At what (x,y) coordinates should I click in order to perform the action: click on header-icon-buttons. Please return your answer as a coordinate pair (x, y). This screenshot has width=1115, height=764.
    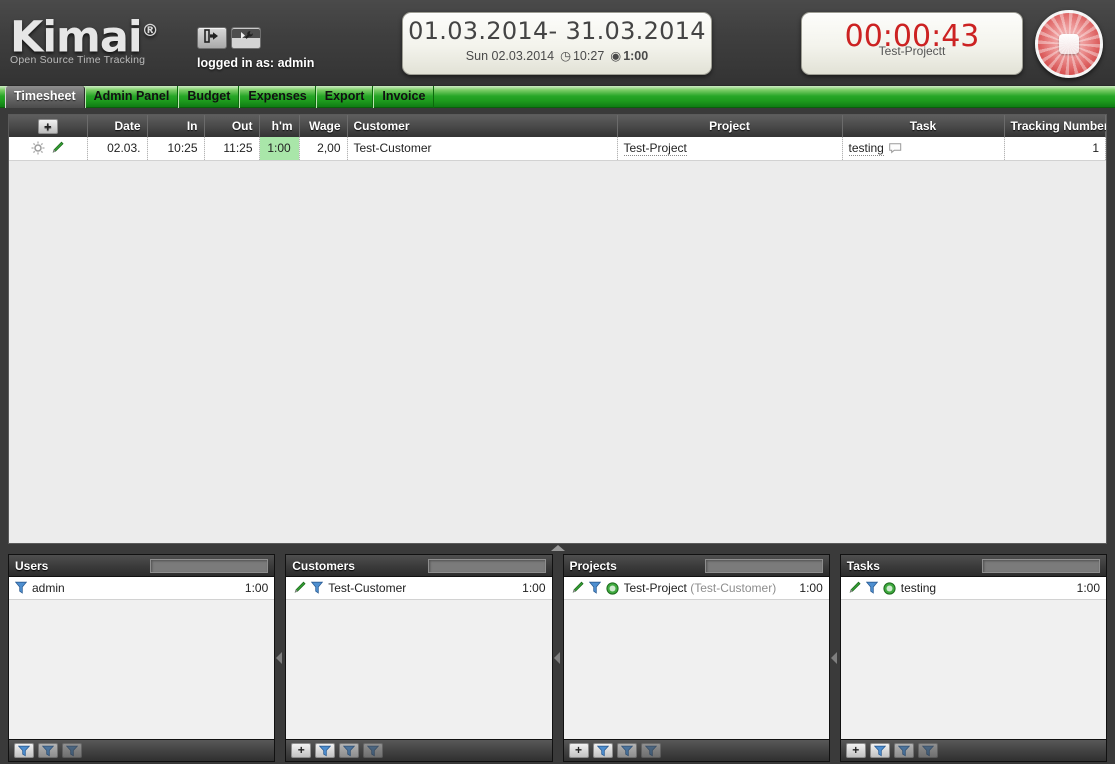
    Looking at the image, I should click on (255, 38).